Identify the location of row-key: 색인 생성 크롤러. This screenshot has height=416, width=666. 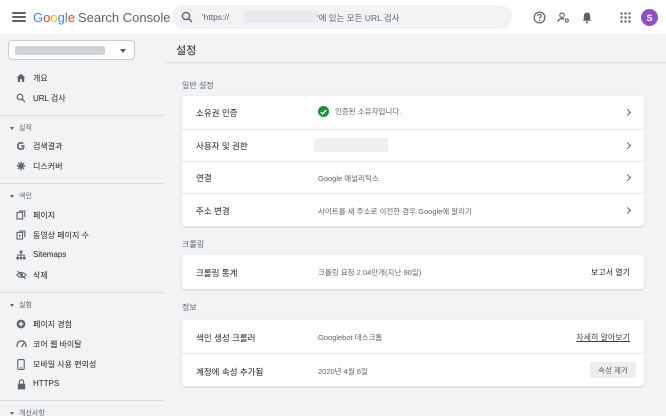
(226, 338).